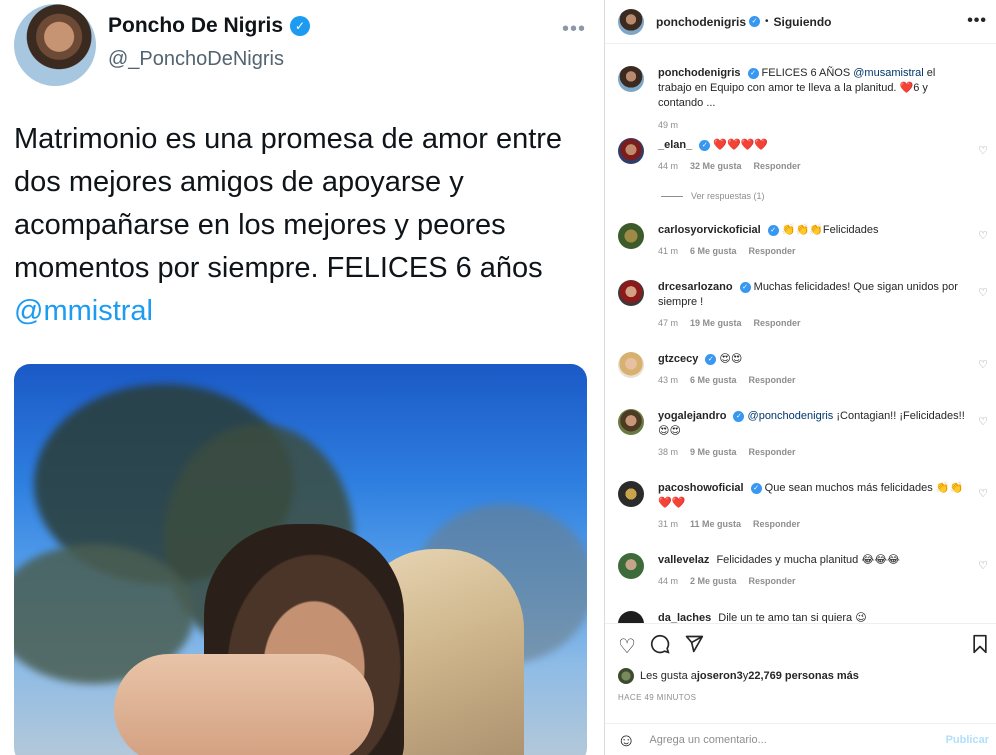  I want to click on comment-likes: 19 Me gusta, so click(716, 323).